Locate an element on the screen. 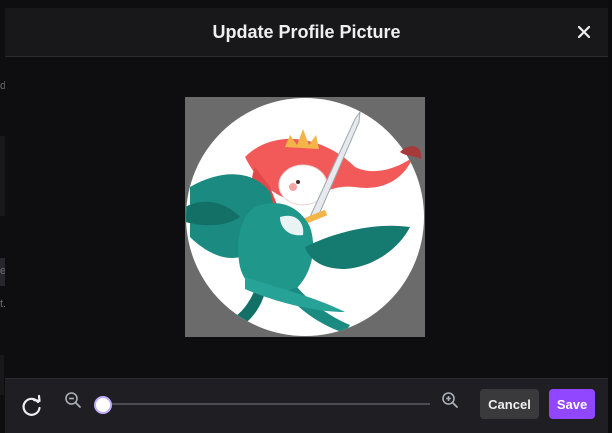 The width and height of the screenshot is (612, 433). modal-header: Update Profile Picture is located at coordinates (306, 32).